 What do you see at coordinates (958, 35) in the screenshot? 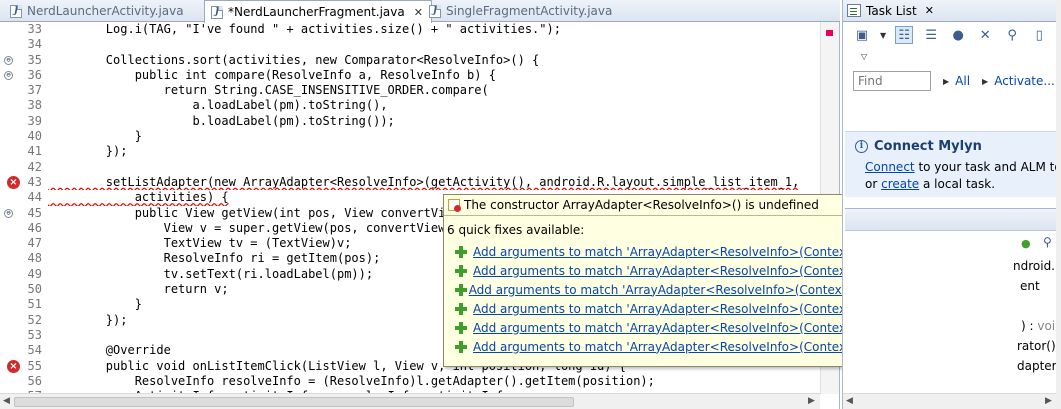
I see `collapse-all-icon: ●` at bounding box center [958, 35].